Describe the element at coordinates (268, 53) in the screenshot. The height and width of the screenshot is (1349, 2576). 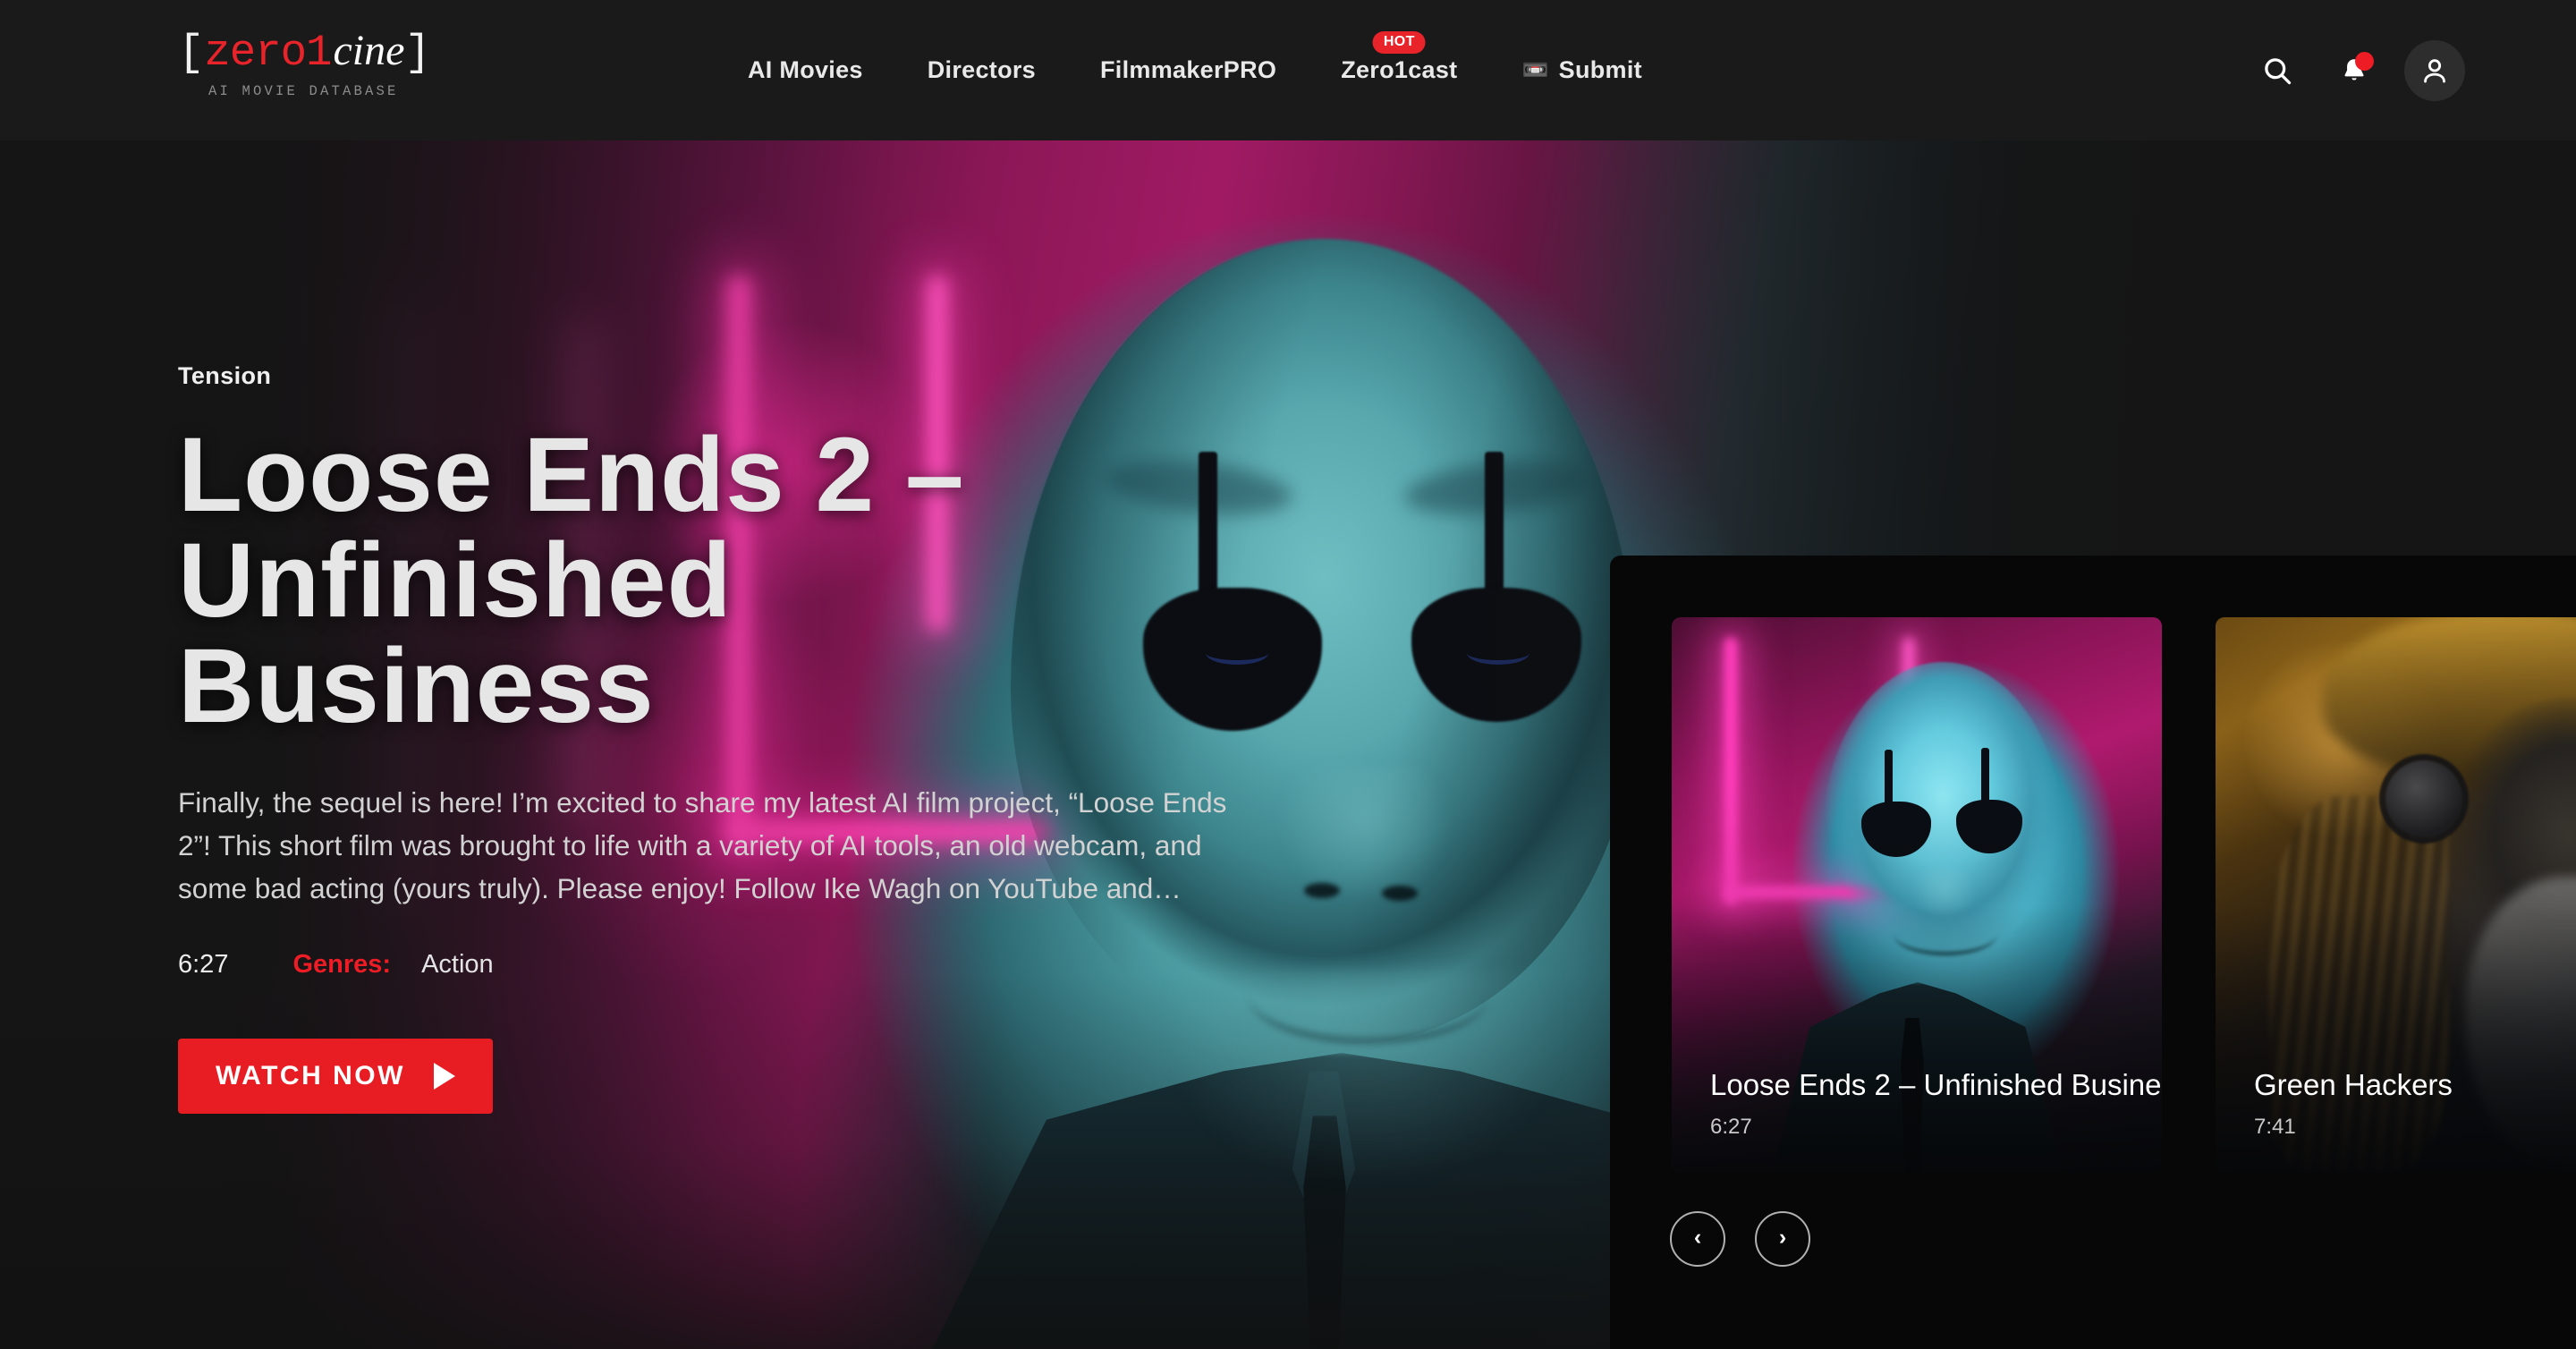
I see `logo-brand-primary: zero1` at that location.